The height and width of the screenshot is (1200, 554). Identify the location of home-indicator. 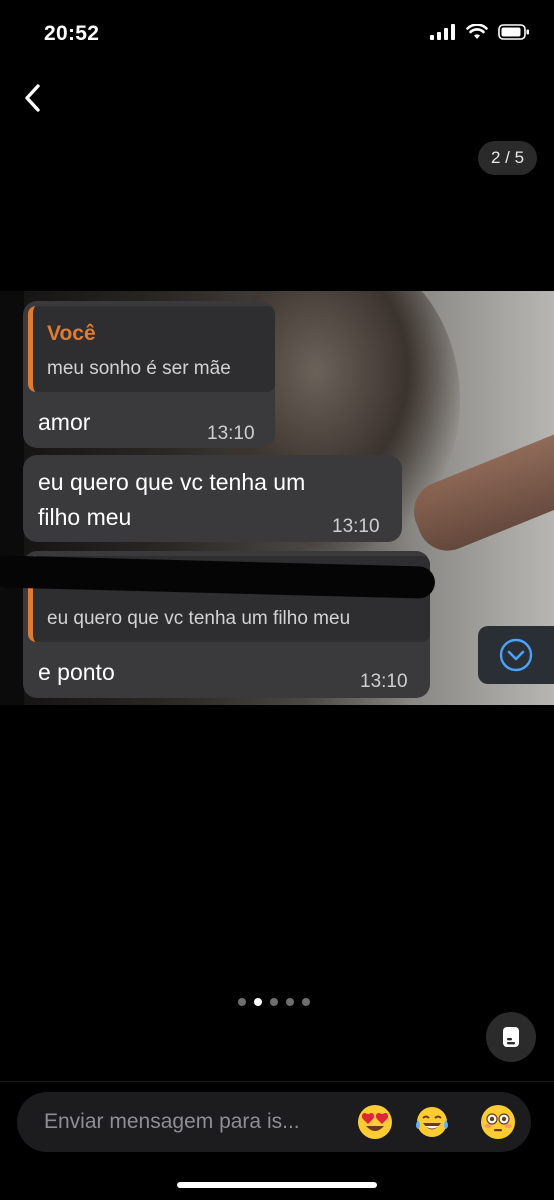
(277, 1185).